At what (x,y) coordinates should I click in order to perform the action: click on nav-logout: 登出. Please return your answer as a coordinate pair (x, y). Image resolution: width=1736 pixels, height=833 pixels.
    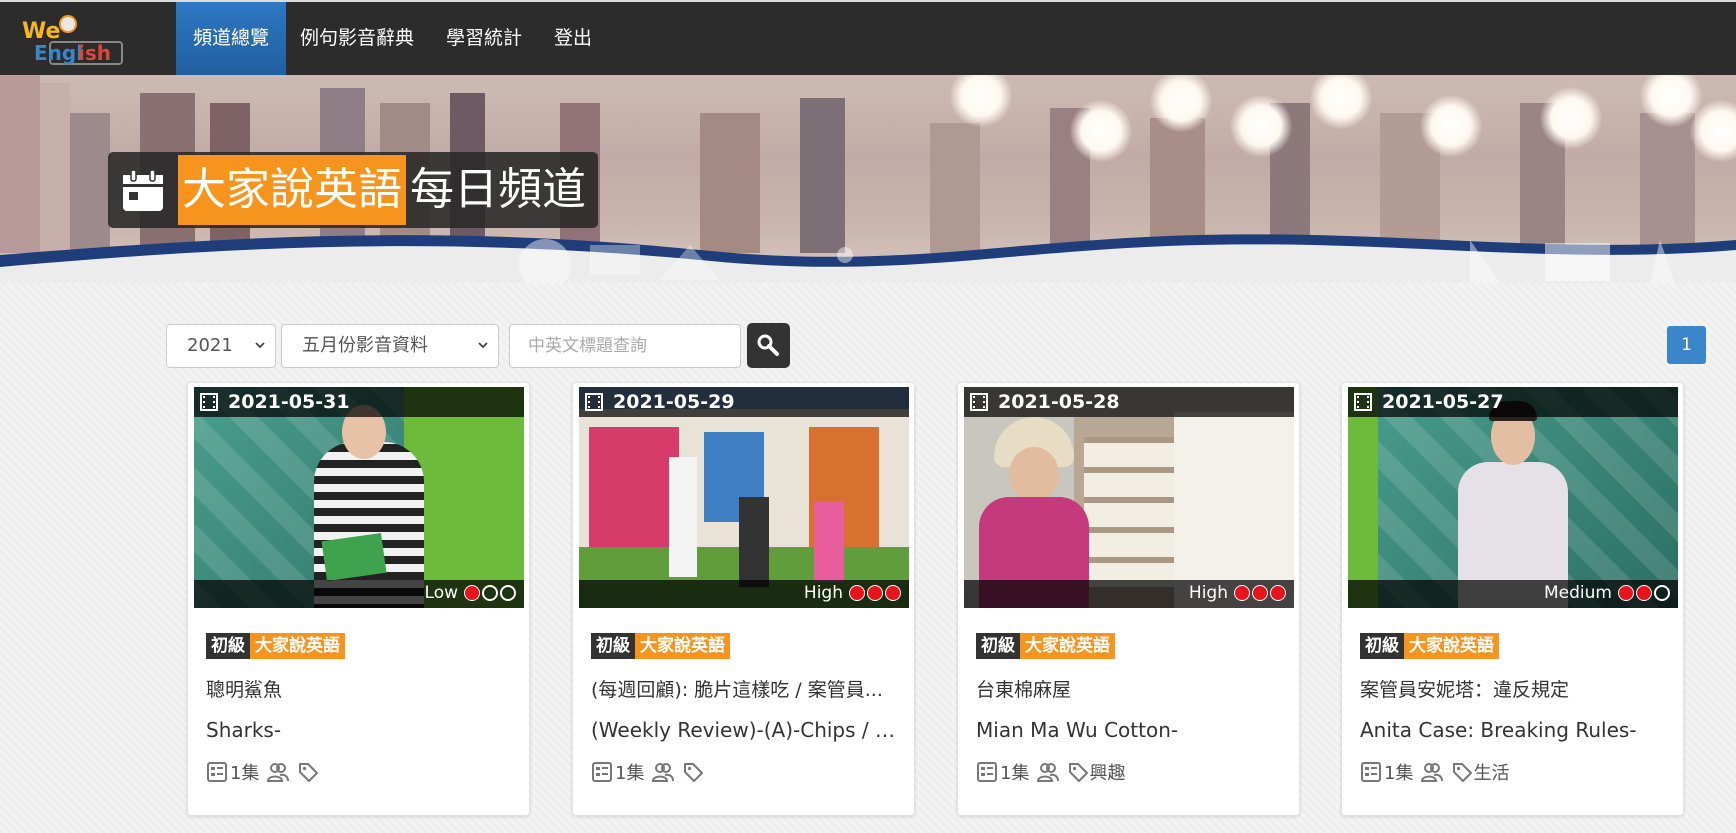
    Looking at the image, I should click on (573, 38).